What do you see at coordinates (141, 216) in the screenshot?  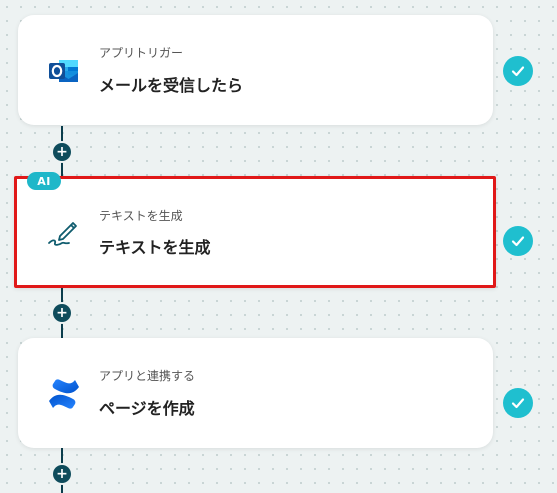 I see `step-type-label: テキストを生成` at bounding box center [141, 216].